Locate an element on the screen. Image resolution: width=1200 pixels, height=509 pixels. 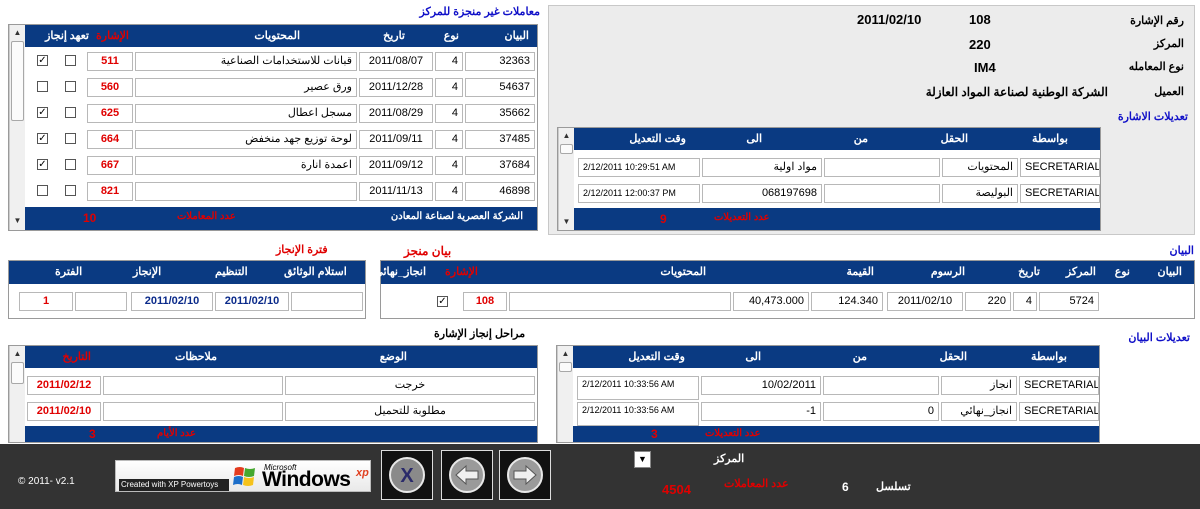
value-field: 40,473.000 is located at coordinates (771, 301).